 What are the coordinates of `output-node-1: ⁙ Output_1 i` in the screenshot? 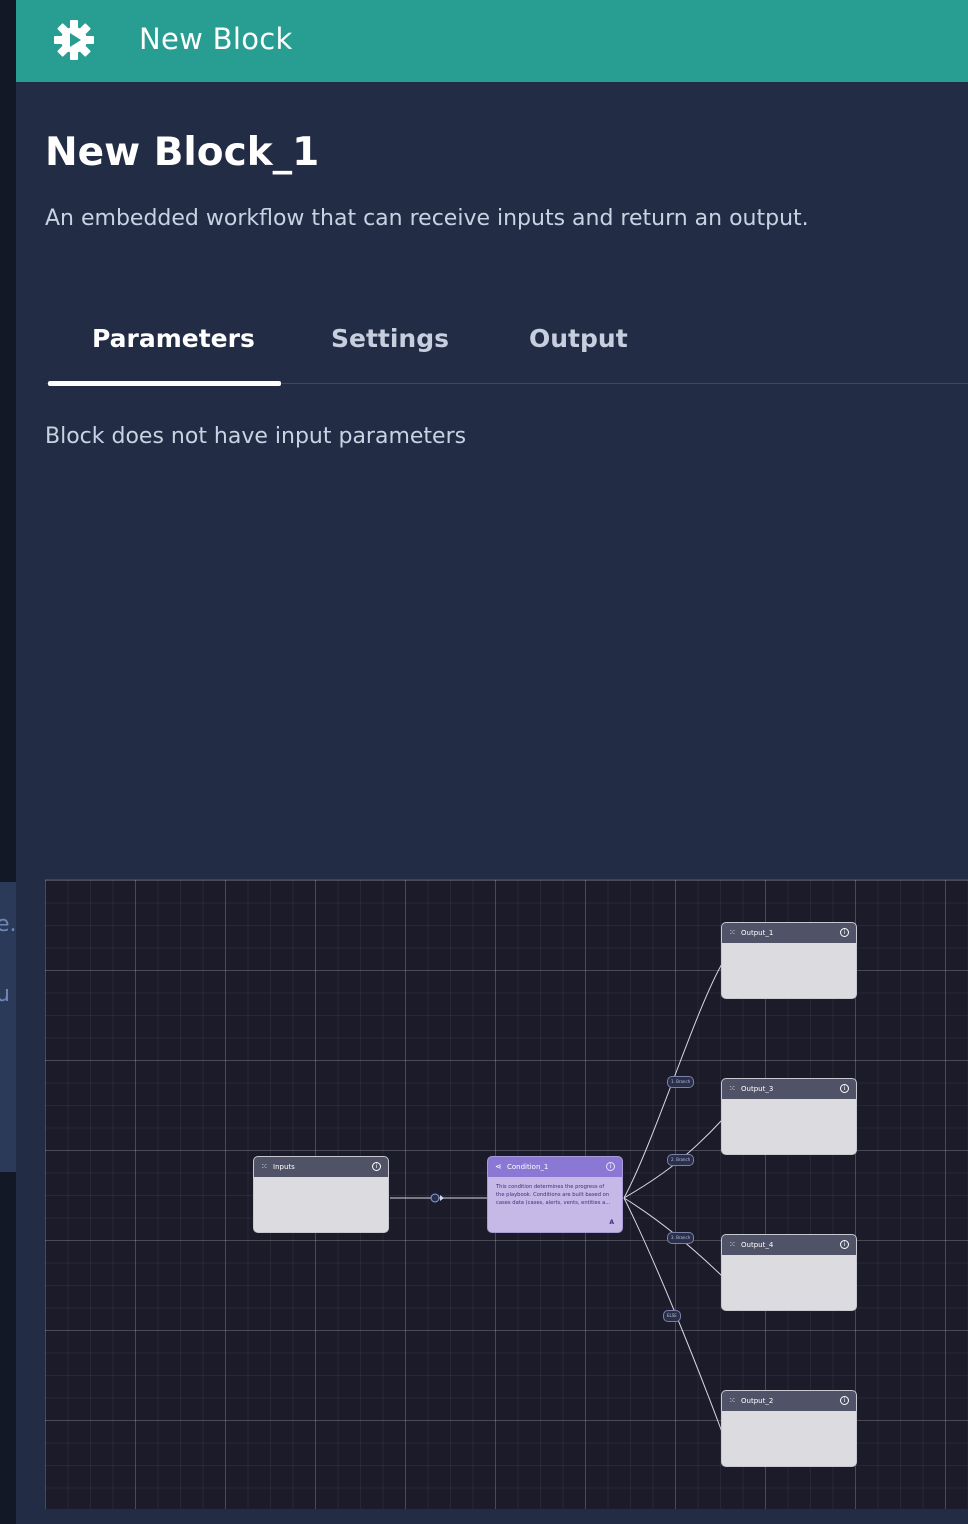 It's located at (789, 960).